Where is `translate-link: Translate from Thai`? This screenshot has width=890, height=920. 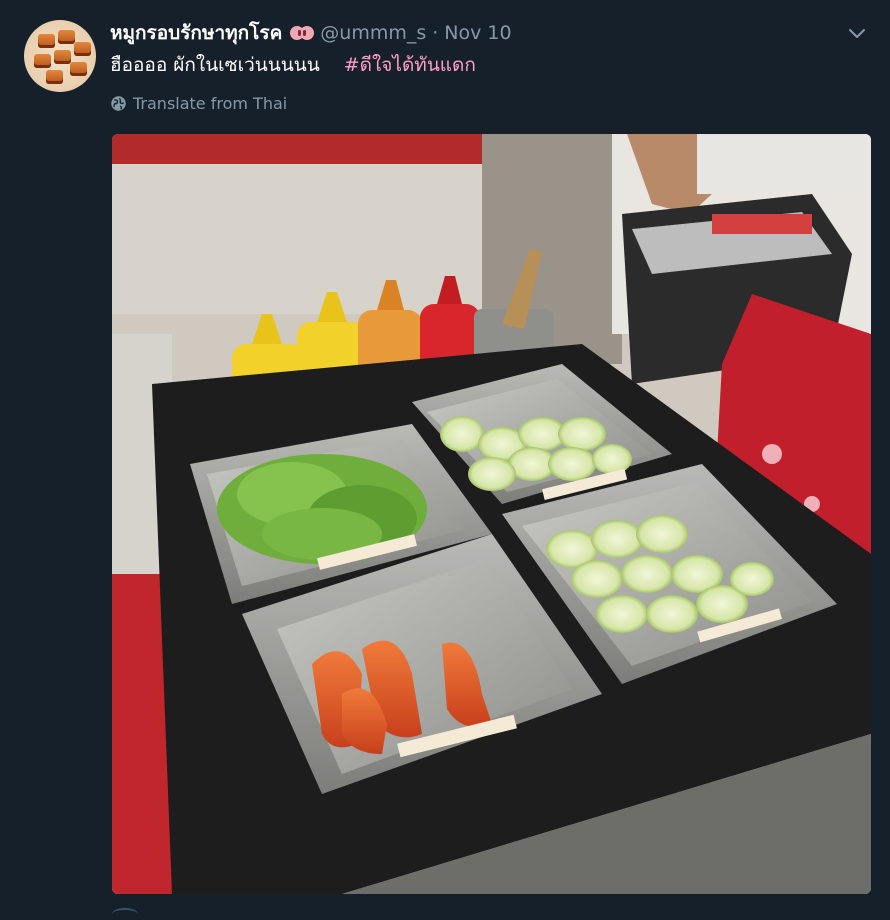 translate-link: Translate from Thai is located at coordinates (198, 103).